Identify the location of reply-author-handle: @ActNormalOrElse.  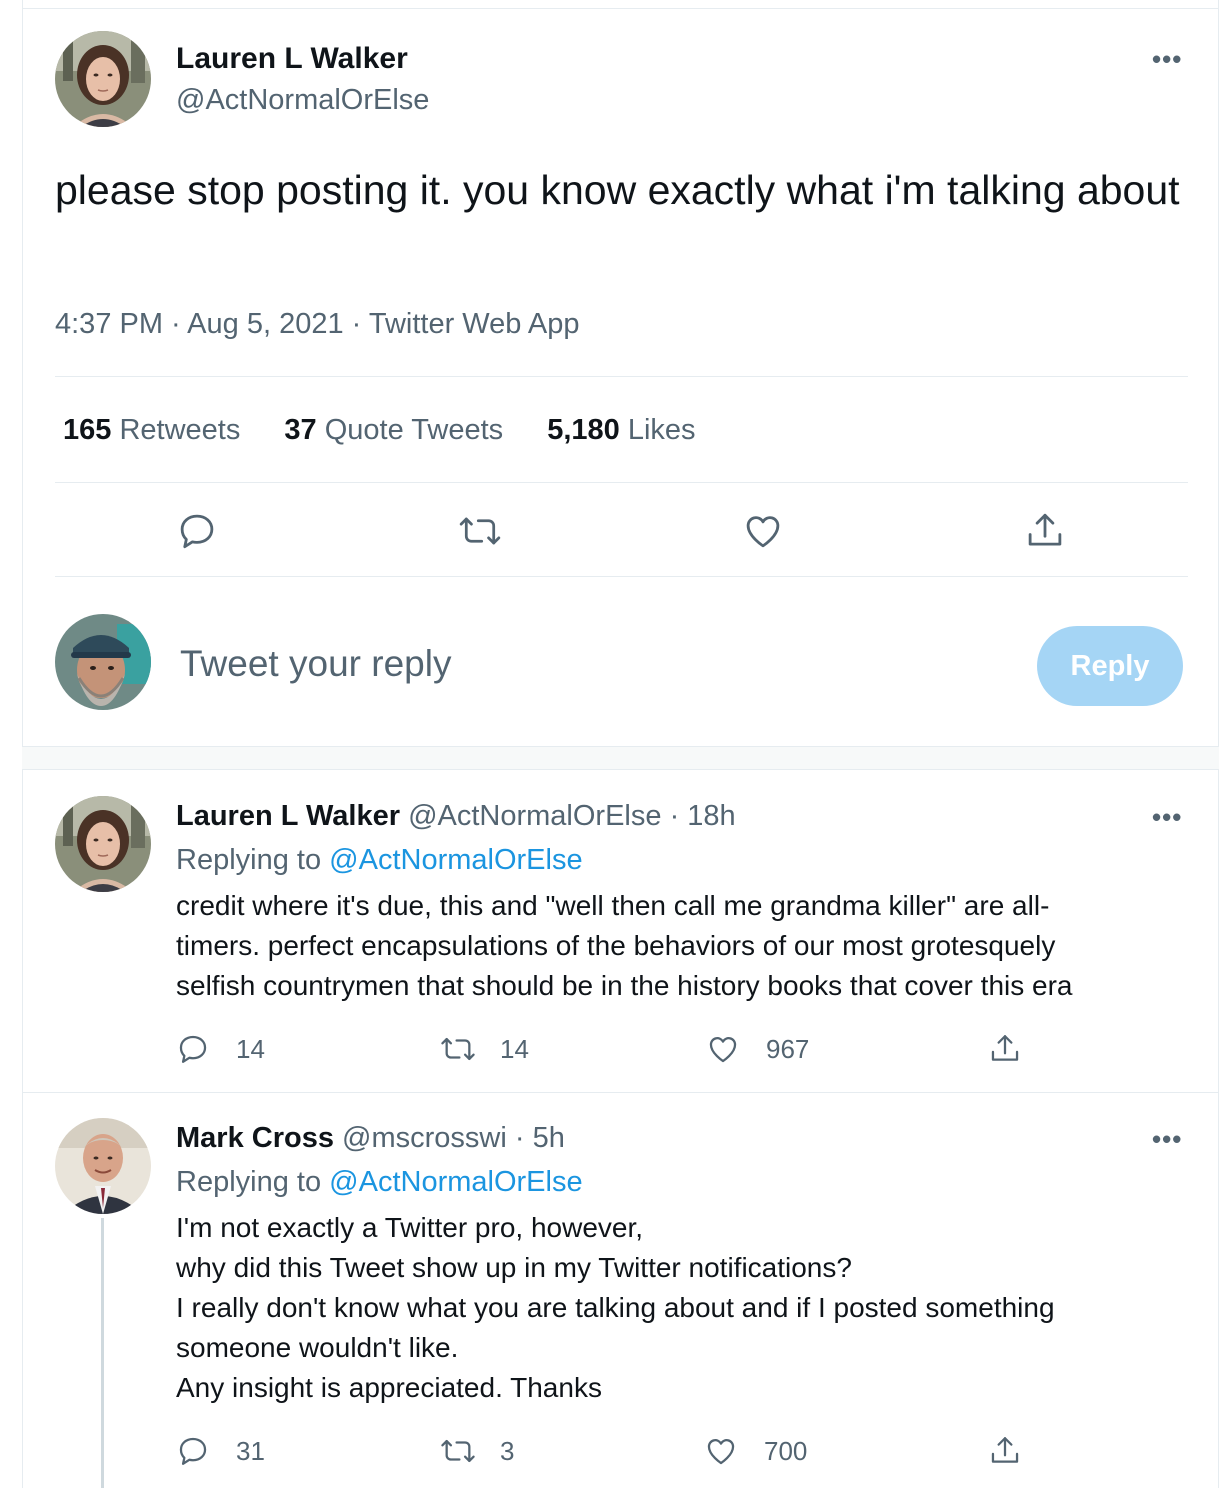
(534, 816).